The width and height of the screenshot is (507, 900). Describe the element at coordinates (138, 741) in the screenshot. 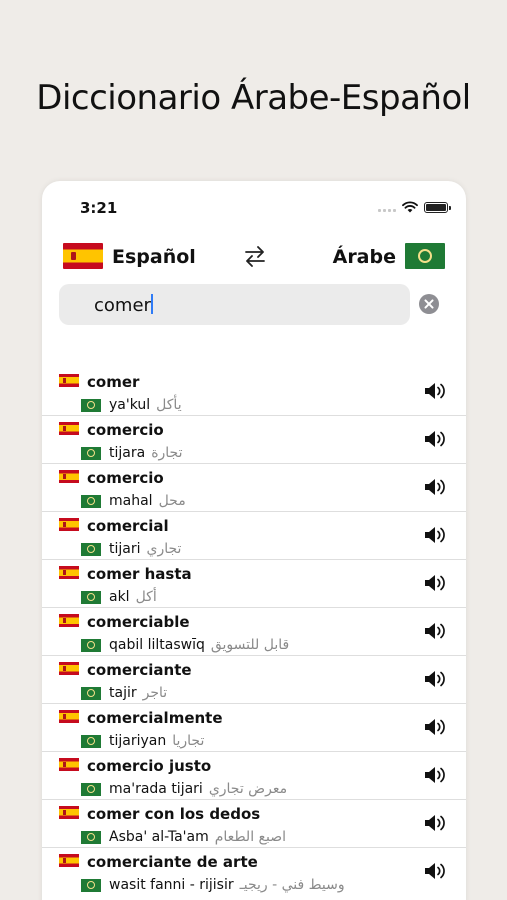

I see `transliteration: tijariyan` at that location.